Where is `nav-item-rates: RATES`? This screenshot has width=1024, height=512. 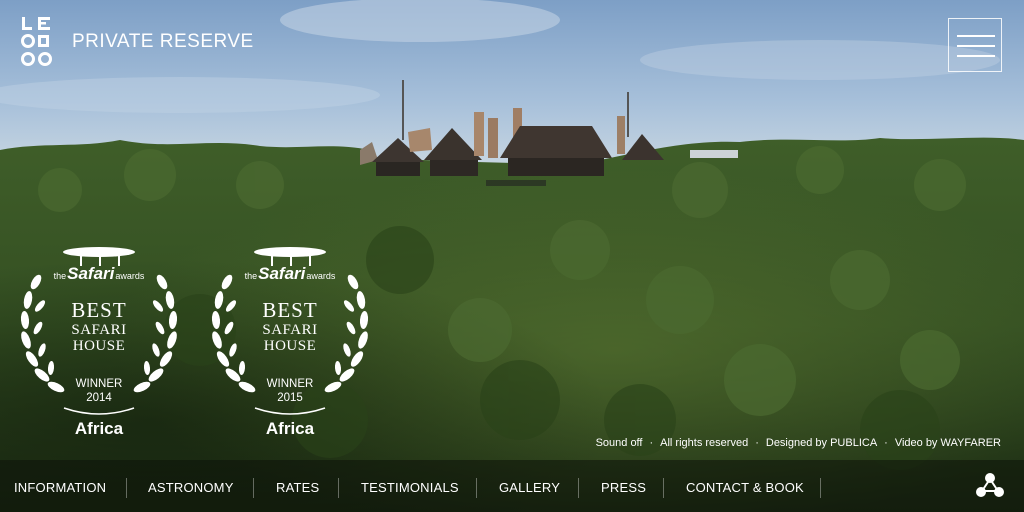 nav-item-rates: RATES is located at coordinates (297, 487).